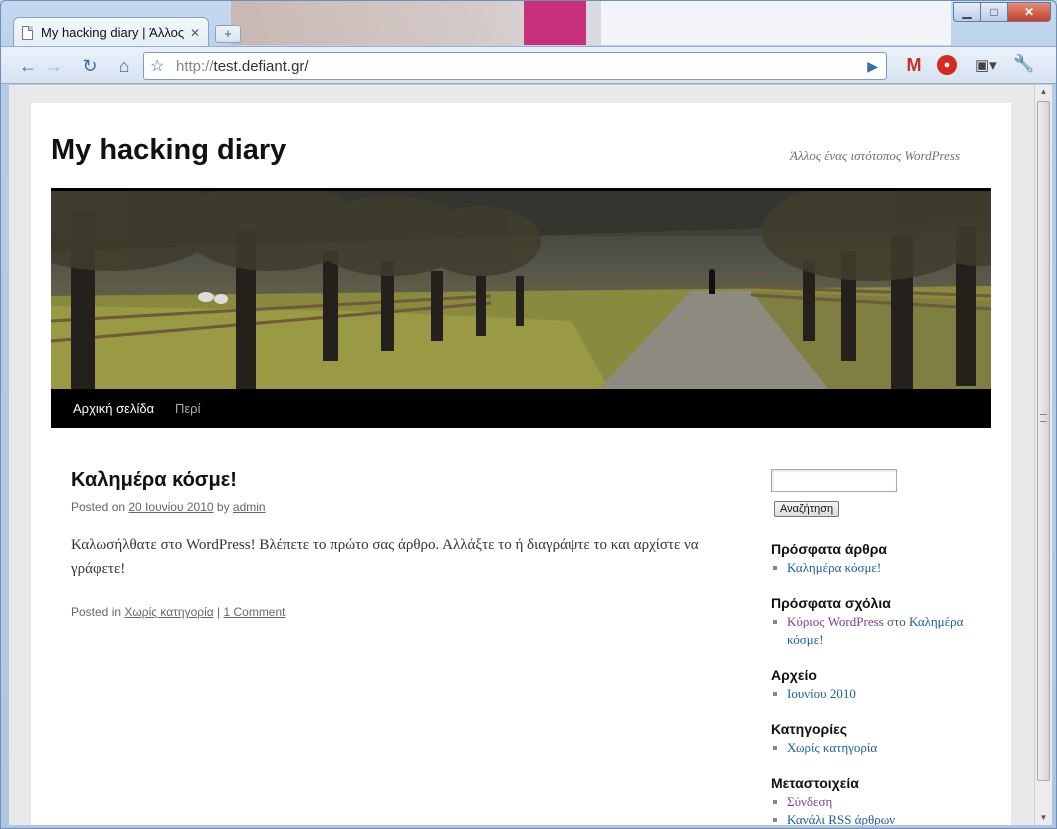  I want to click on search-button: Αναζήτηση, so click(807, 509).